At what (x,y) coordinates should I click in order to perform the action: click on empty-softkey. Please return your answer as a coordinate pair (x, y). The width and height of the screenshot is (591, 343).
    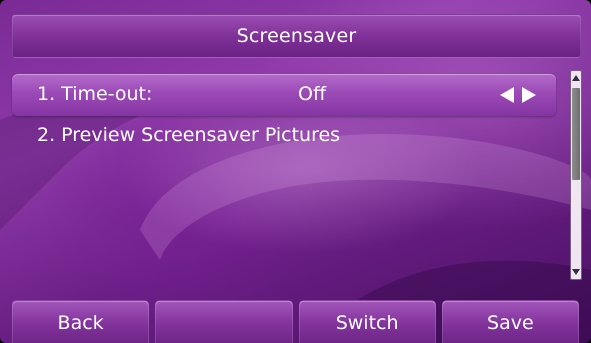
    Looking at the image, I should click on (224, 321).